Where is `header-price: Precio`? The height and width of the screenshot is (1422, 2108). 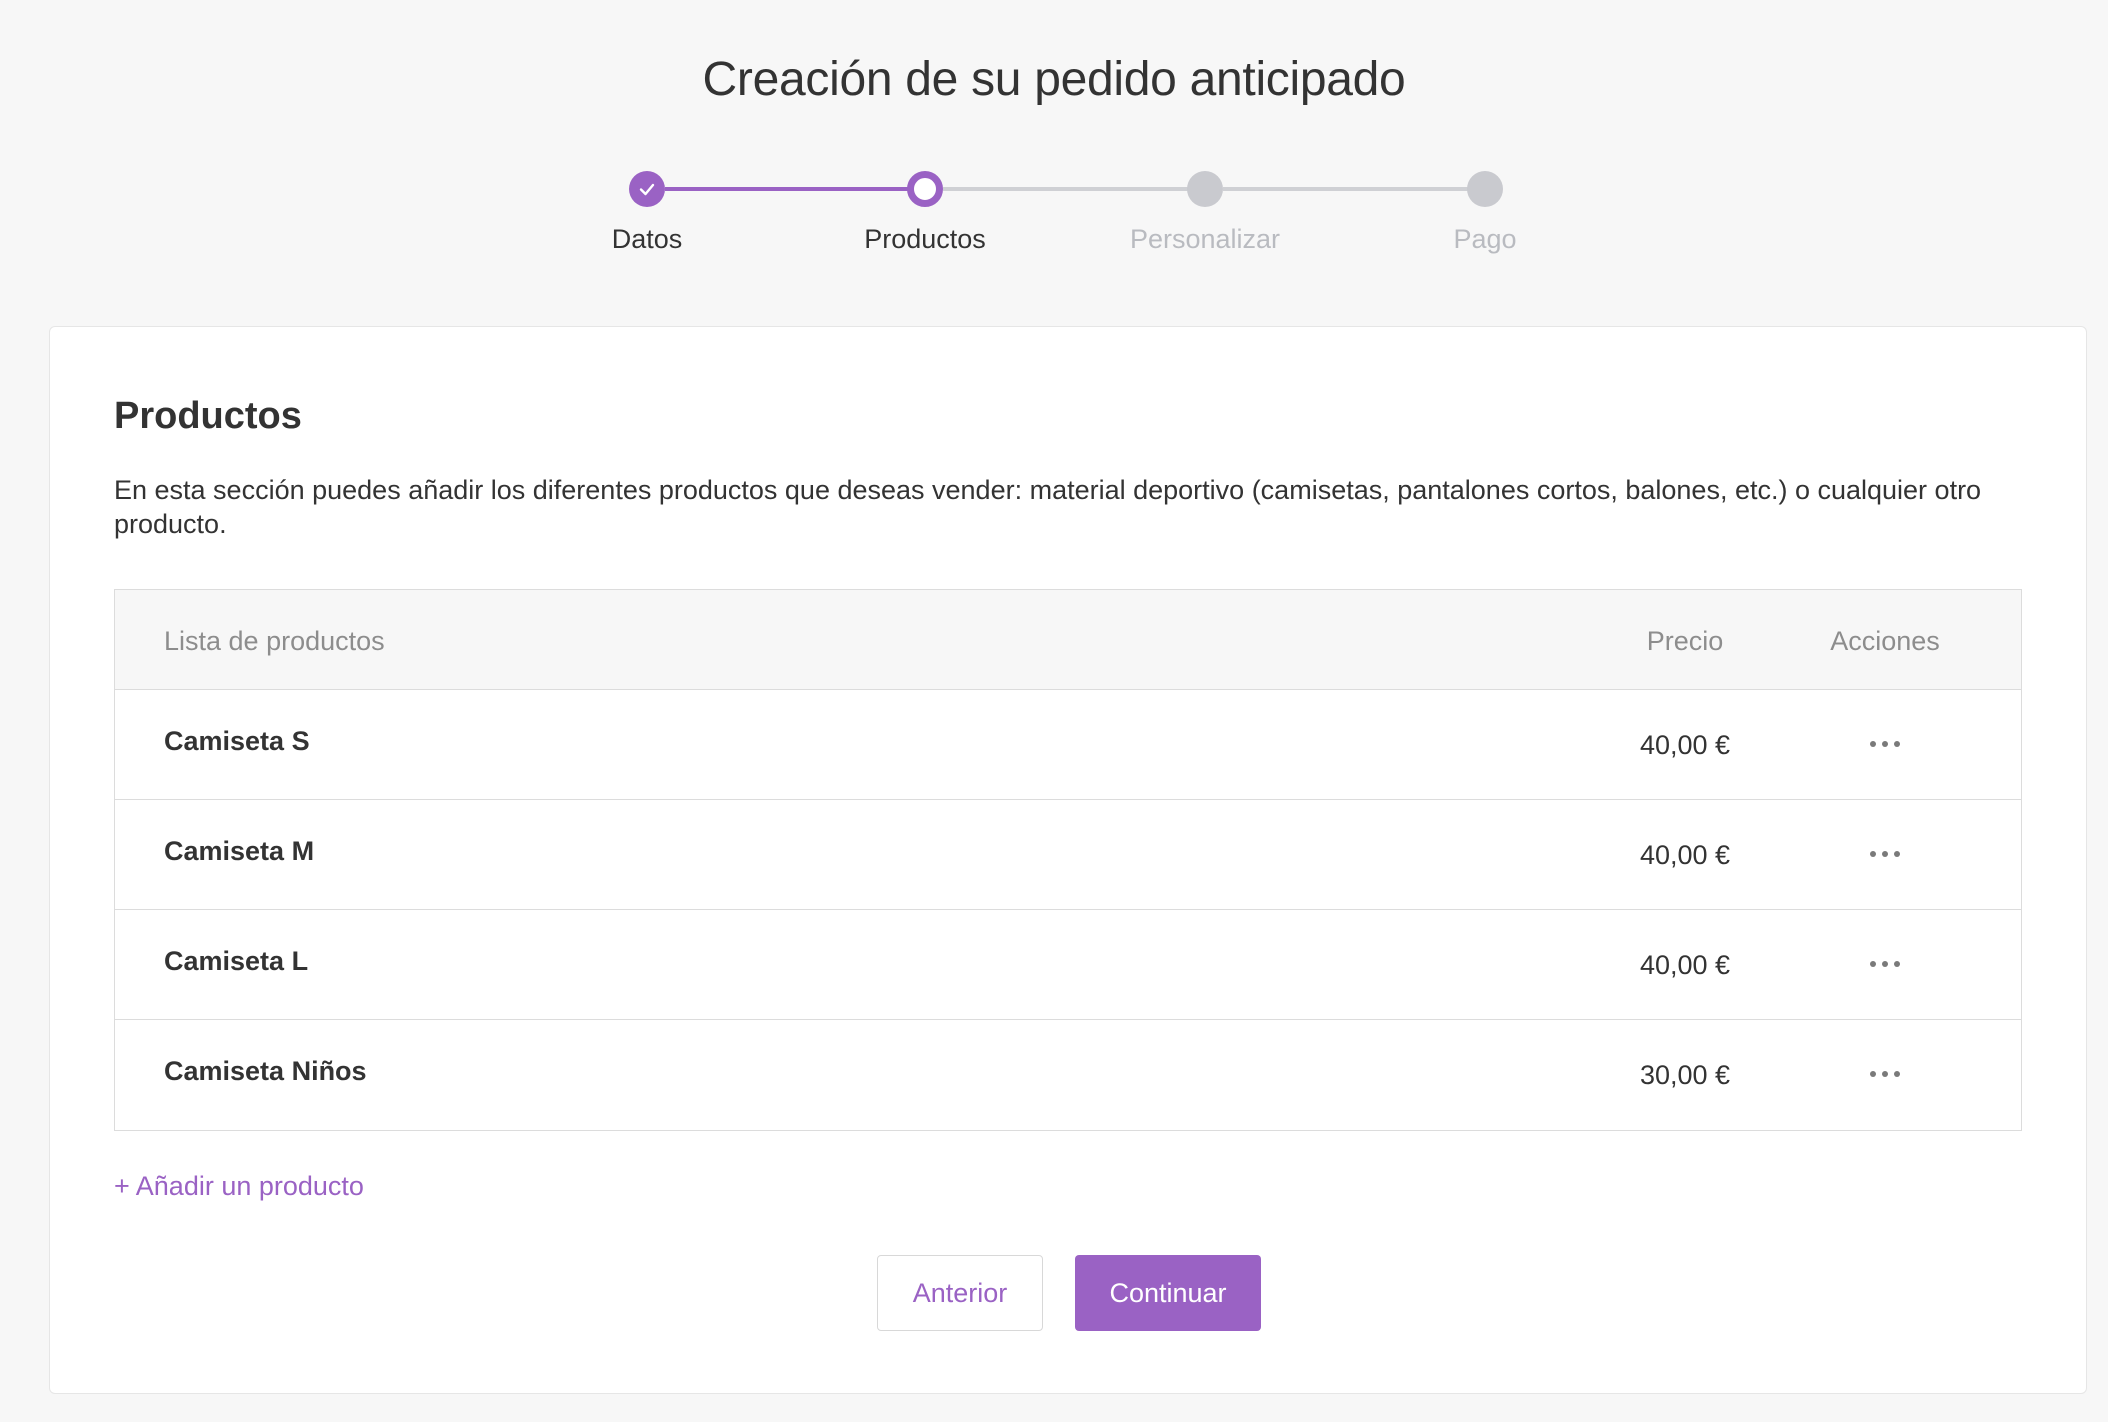
header-price: Precio is located at coordinates (1685, 641).